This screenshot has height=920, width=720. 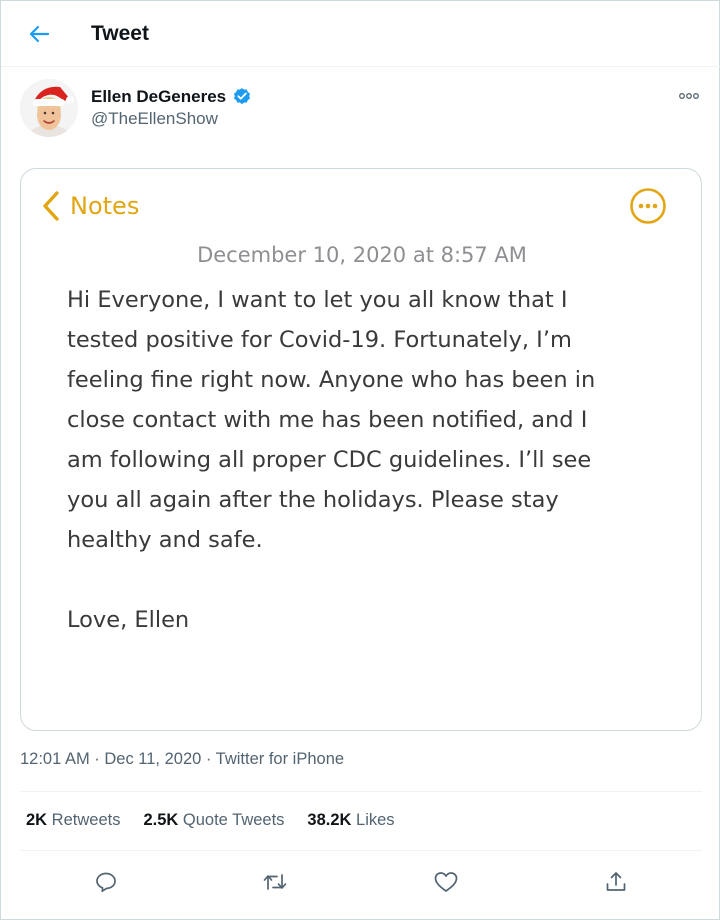 I want to click on likes-stat: 38.2K Likes, so click(x=350, y=820).